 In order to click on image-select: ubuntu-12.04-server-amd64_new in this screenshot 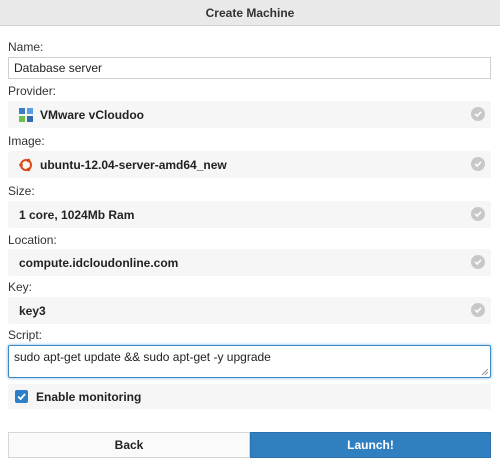, I will do `click(249, 164)`.